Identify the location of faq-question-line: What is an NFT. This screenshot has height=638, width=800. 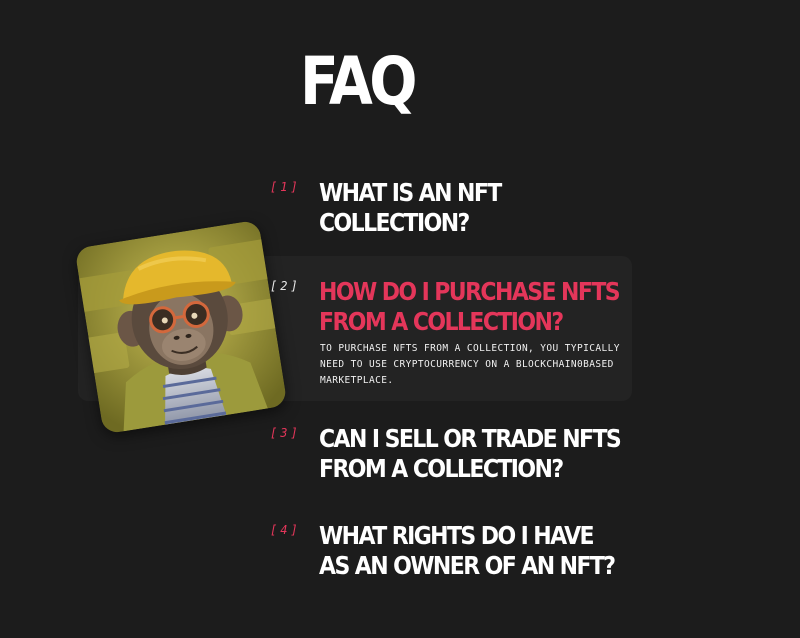
(410, 192).